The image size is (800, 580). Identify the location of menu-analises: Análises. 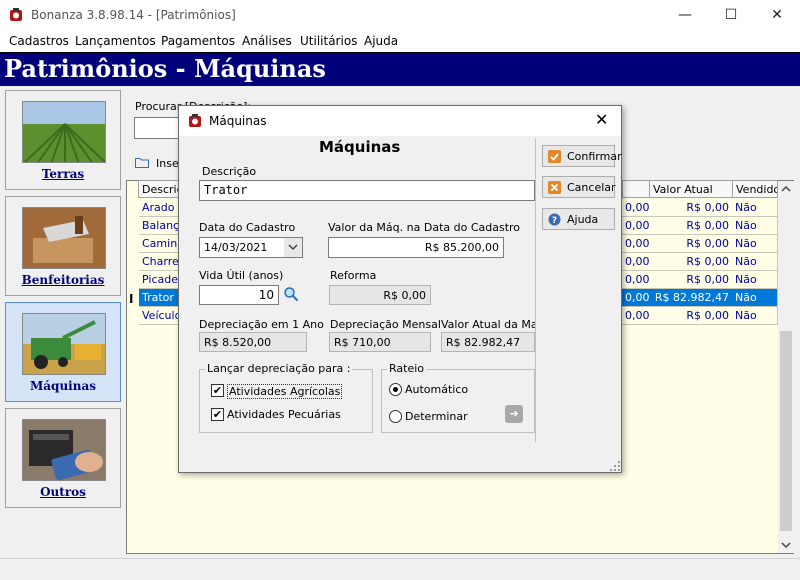
(267, 41).